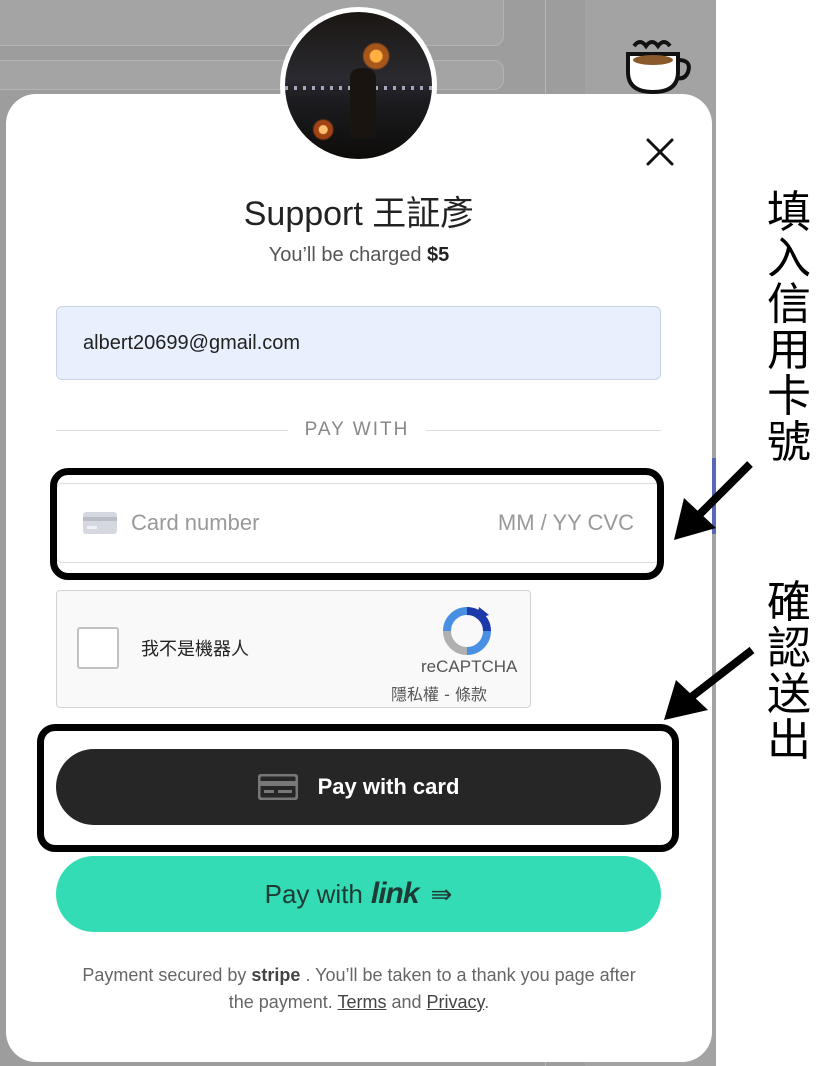 The height and width of the screenshot is (1066, 833). What do you see at coordinates (469, 666) in the screenshot?
I see `recaptcha-brand: reCAPTCHA` at bounding box center [469, 666].